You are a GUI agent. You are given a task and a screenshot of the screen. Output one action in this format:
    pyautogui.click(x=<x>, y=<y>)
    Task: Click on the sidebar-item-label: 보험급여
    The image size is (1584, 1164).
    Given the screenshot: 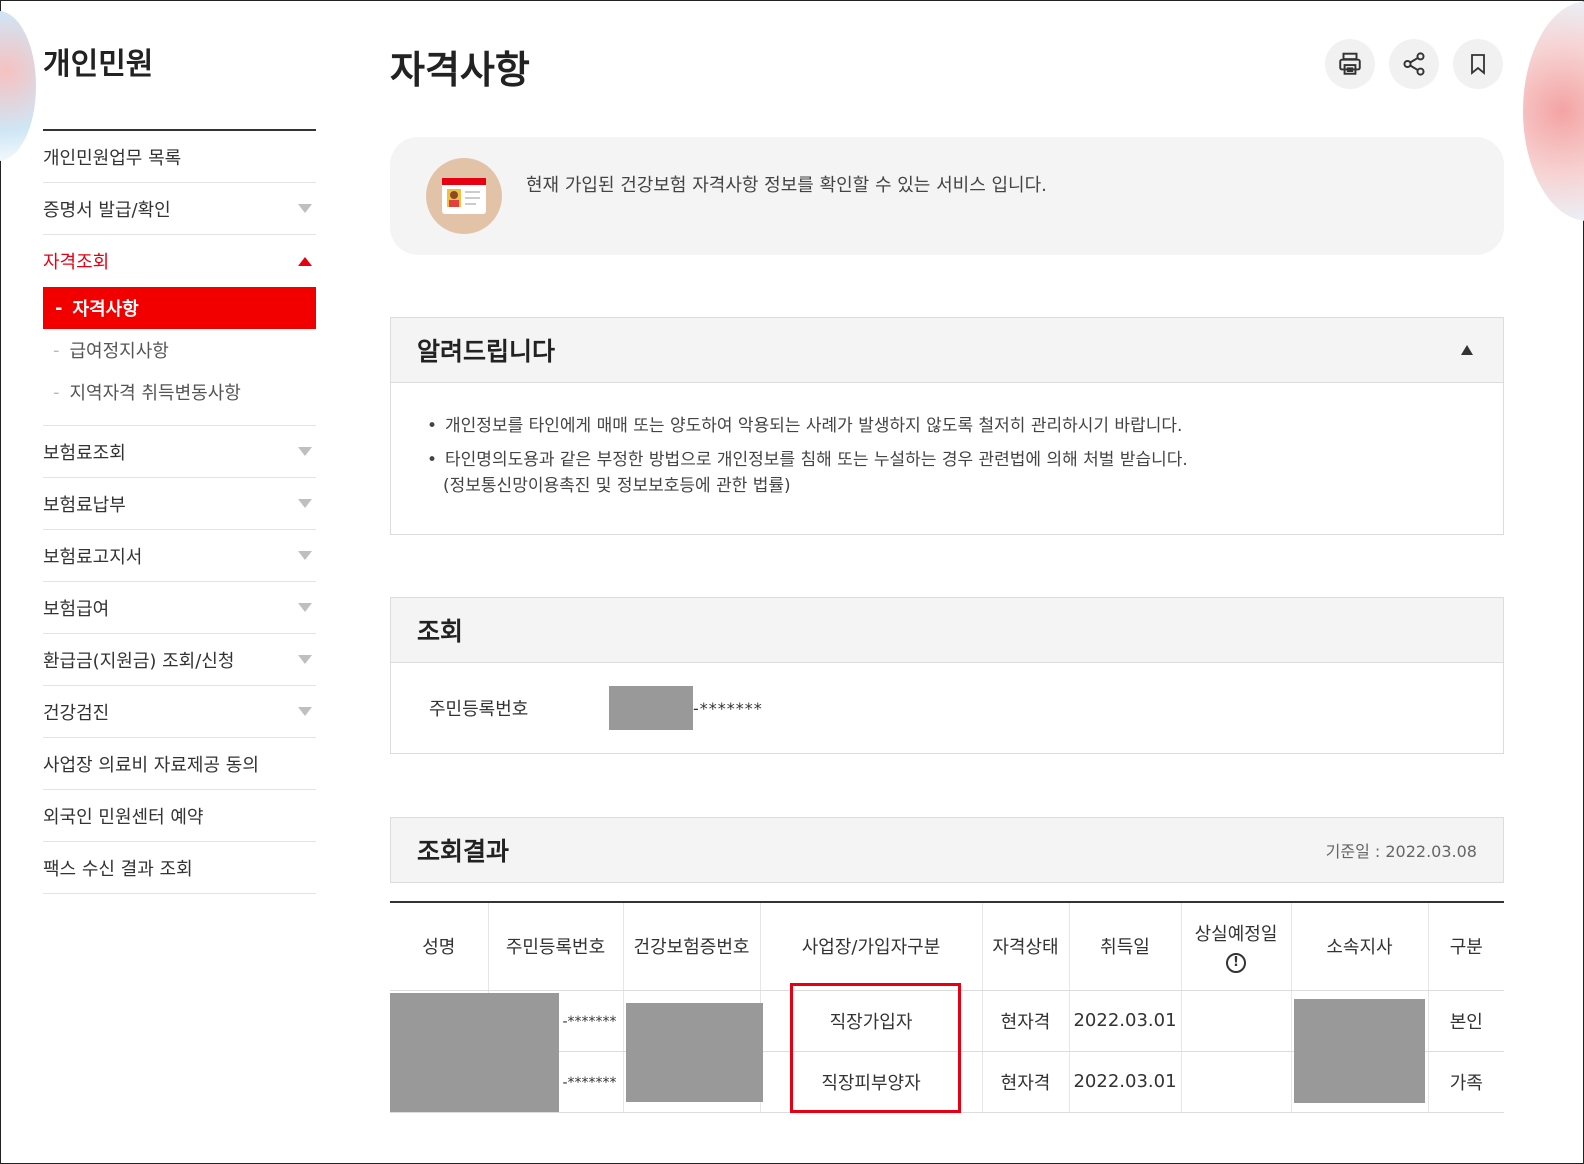 What is the action you would take?
    pyautogui.click(x=76, y=609)
    